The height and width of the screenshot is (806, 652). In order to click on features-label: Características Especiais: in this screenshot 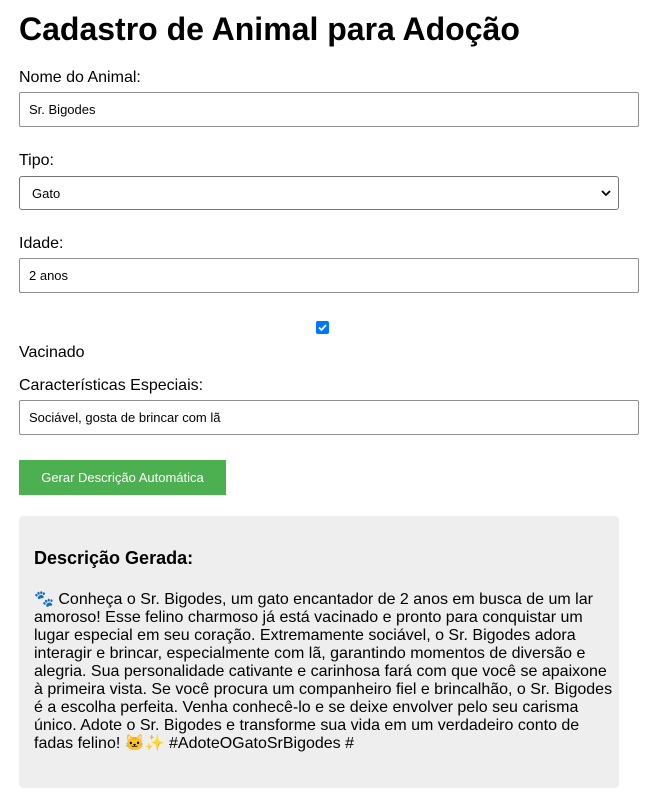, I will do `click(111, 385)`.